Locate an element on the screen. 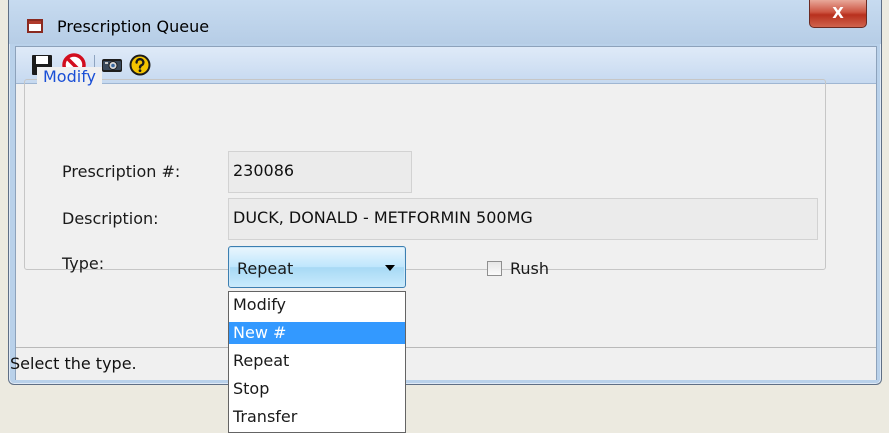 Image resolution: width=889 pixels, height=433 pixels. prescription-number-label: Prescription #: is located at coordinates (121, 171).